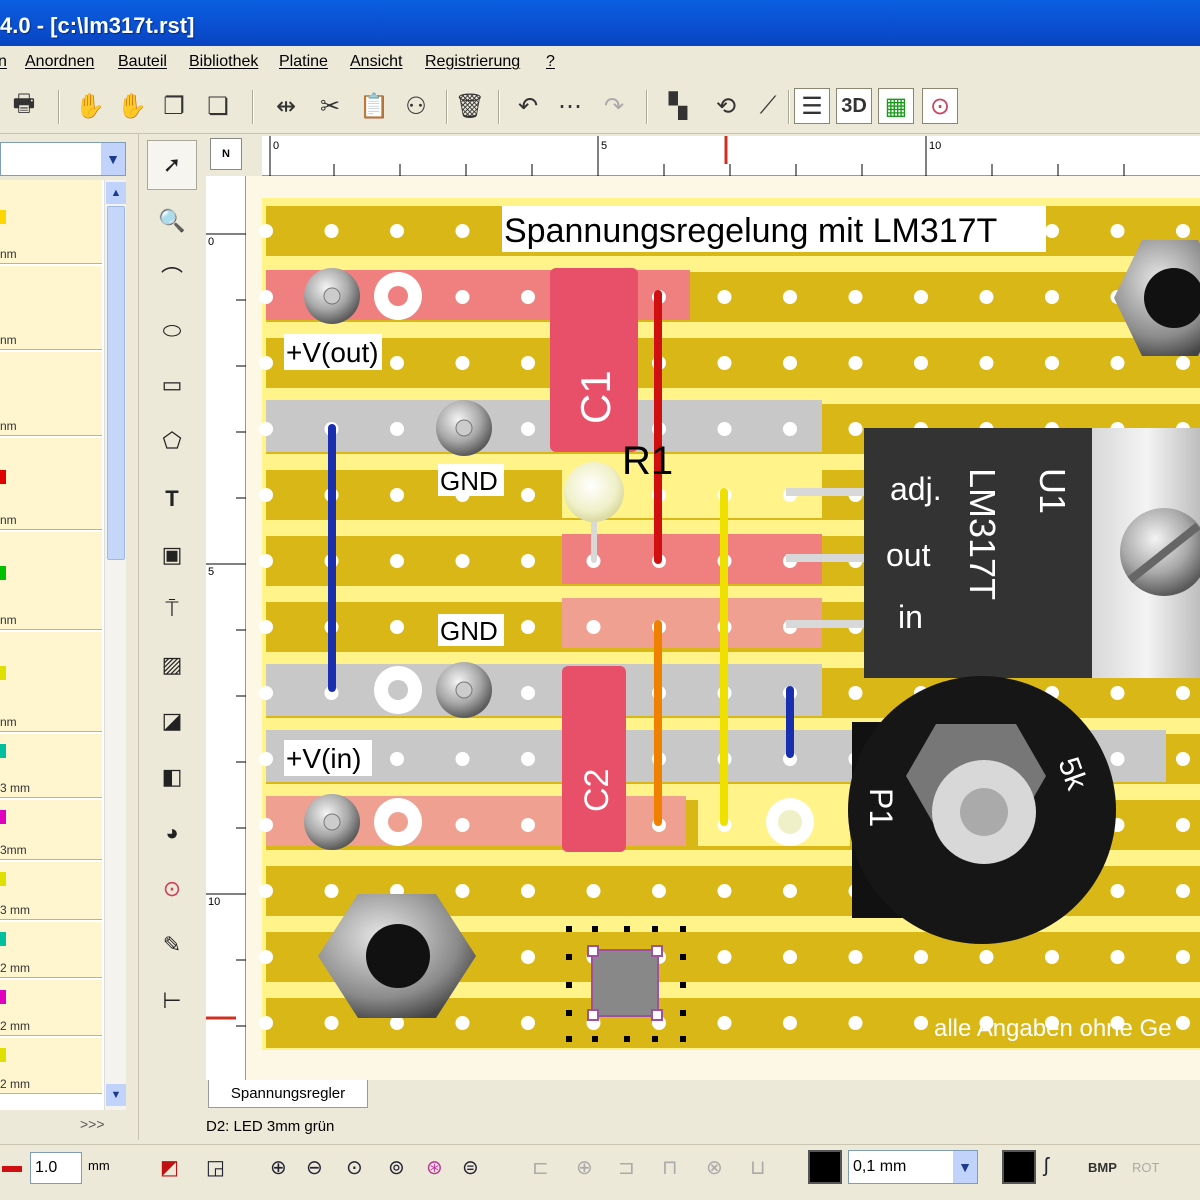 The width and height of the screenshot is (1200, 1200). Describe the element at coordinates (132, 106) in the screenshot. I see `hand2-icon: ✋` at that location.